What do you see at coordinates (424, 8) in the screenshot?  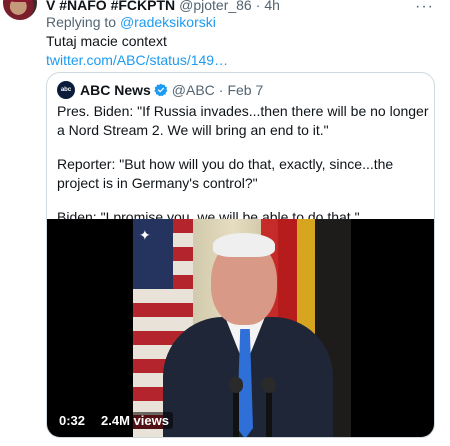 I see `more-horizontal-icon: ···` at bounding box center [424, 8].